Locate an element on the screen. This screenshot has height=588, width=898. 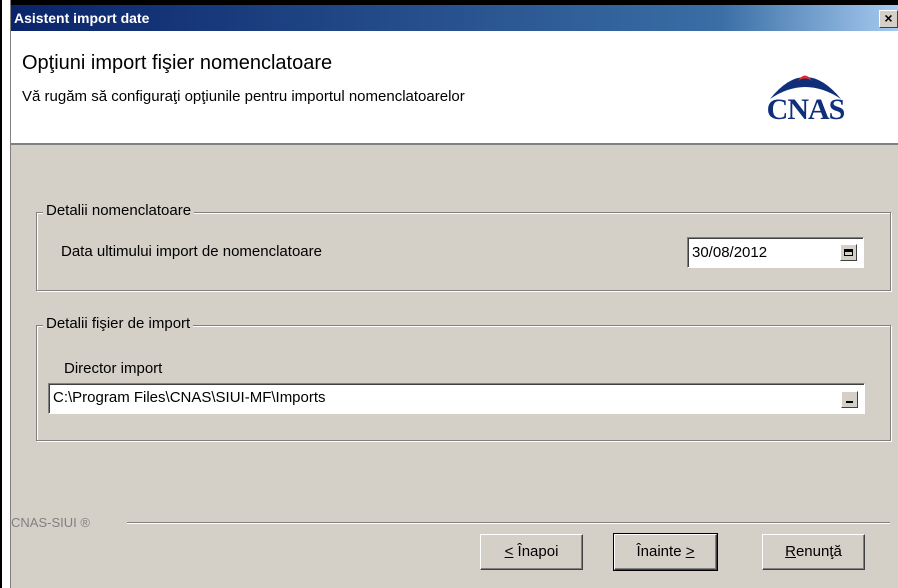
back-label: Înapoi is located at coordinates (536, 551).